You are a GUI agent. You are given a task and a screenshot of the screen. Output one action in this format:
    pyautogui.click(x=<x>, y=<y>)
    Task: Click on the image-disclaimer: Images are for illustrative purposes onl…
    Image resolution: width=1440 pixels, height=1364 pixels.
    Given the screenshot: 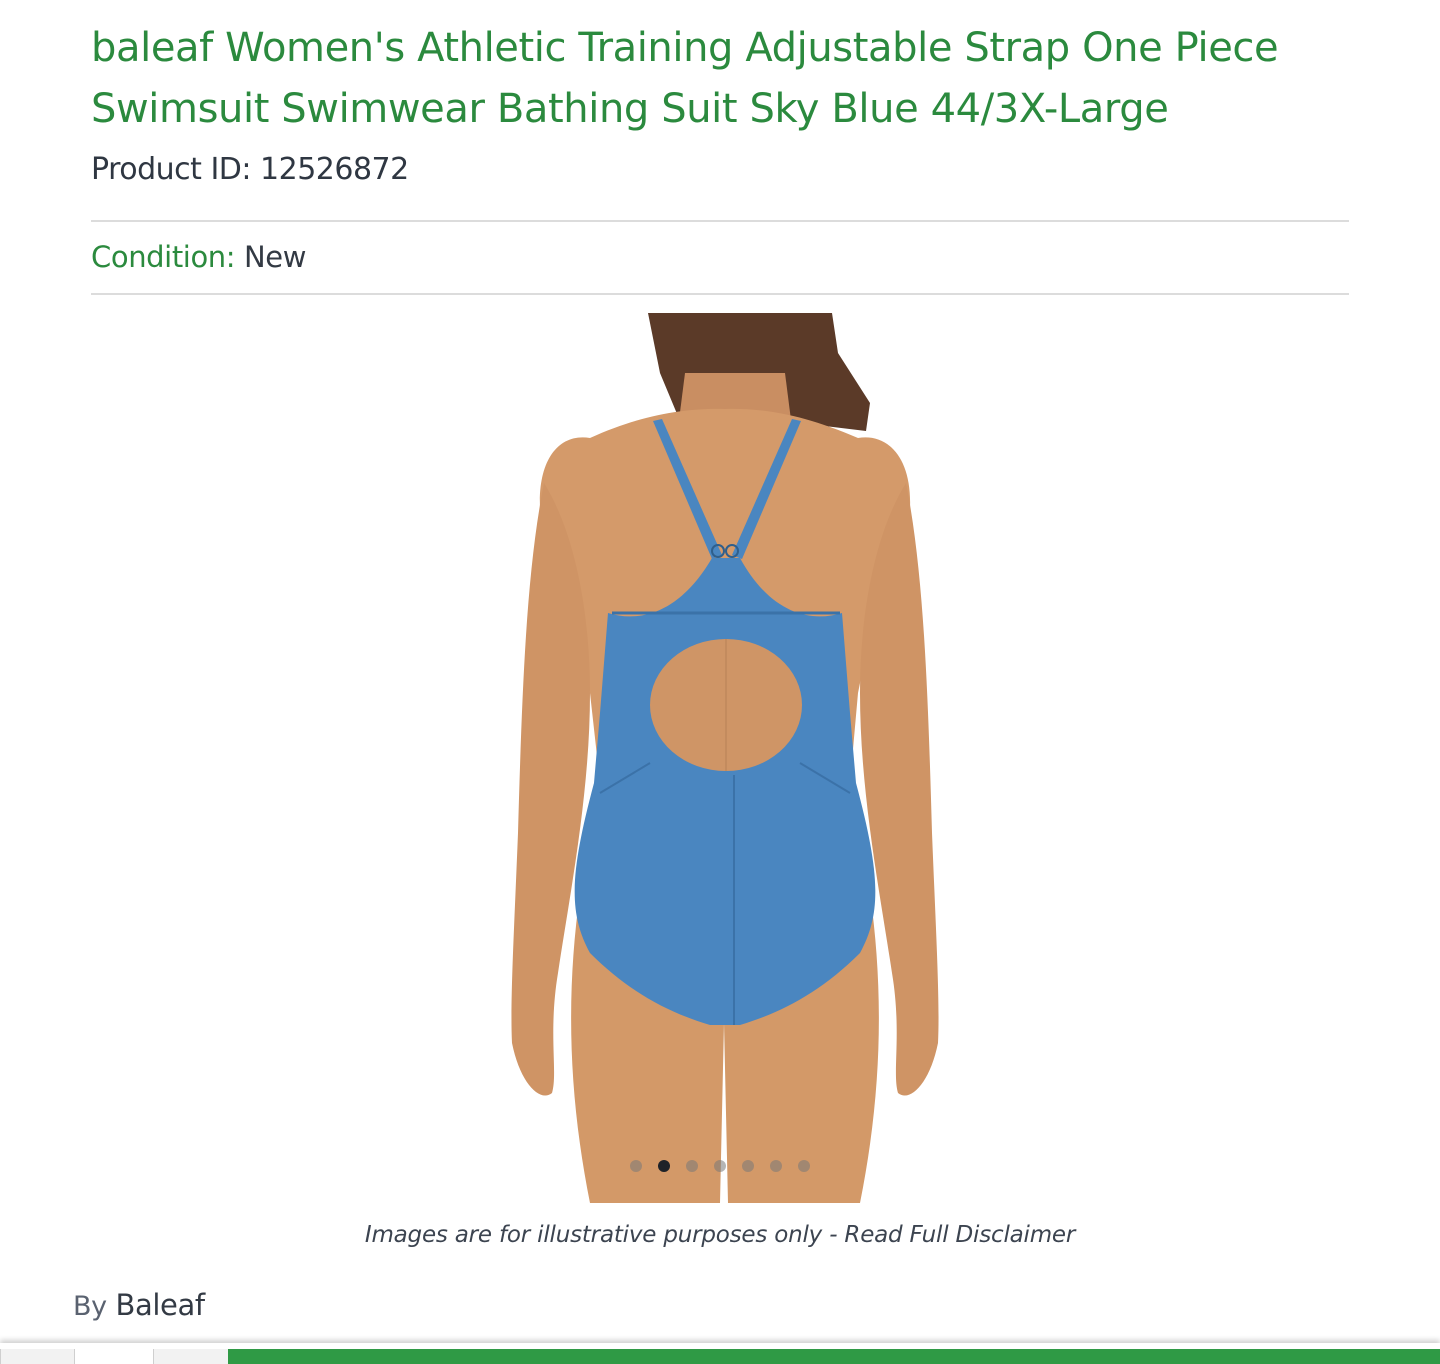 What is the action you would take?
    pyautogui.click(x=720, y=1235)
    